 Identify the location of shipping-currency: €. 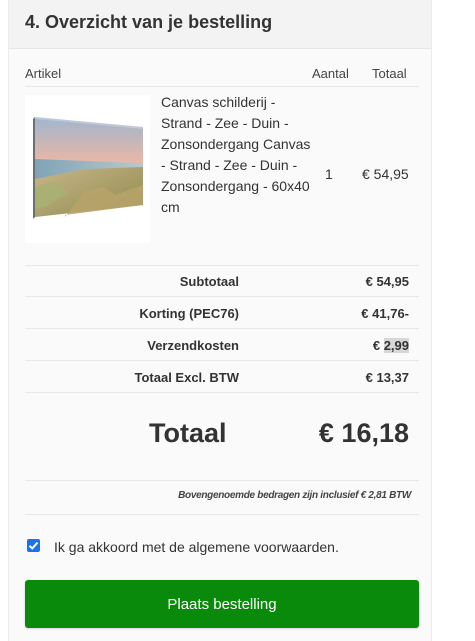
(378, 345).